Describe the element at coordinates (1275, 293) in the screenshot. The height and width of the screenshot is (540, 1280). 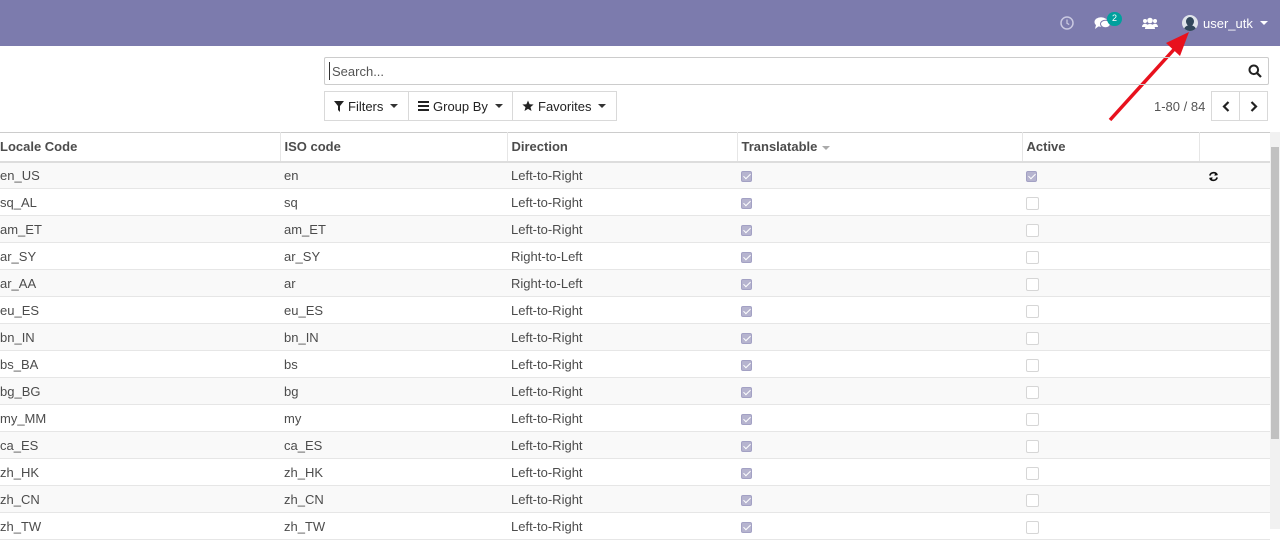
I see `scrollbar-thumb` at that location.